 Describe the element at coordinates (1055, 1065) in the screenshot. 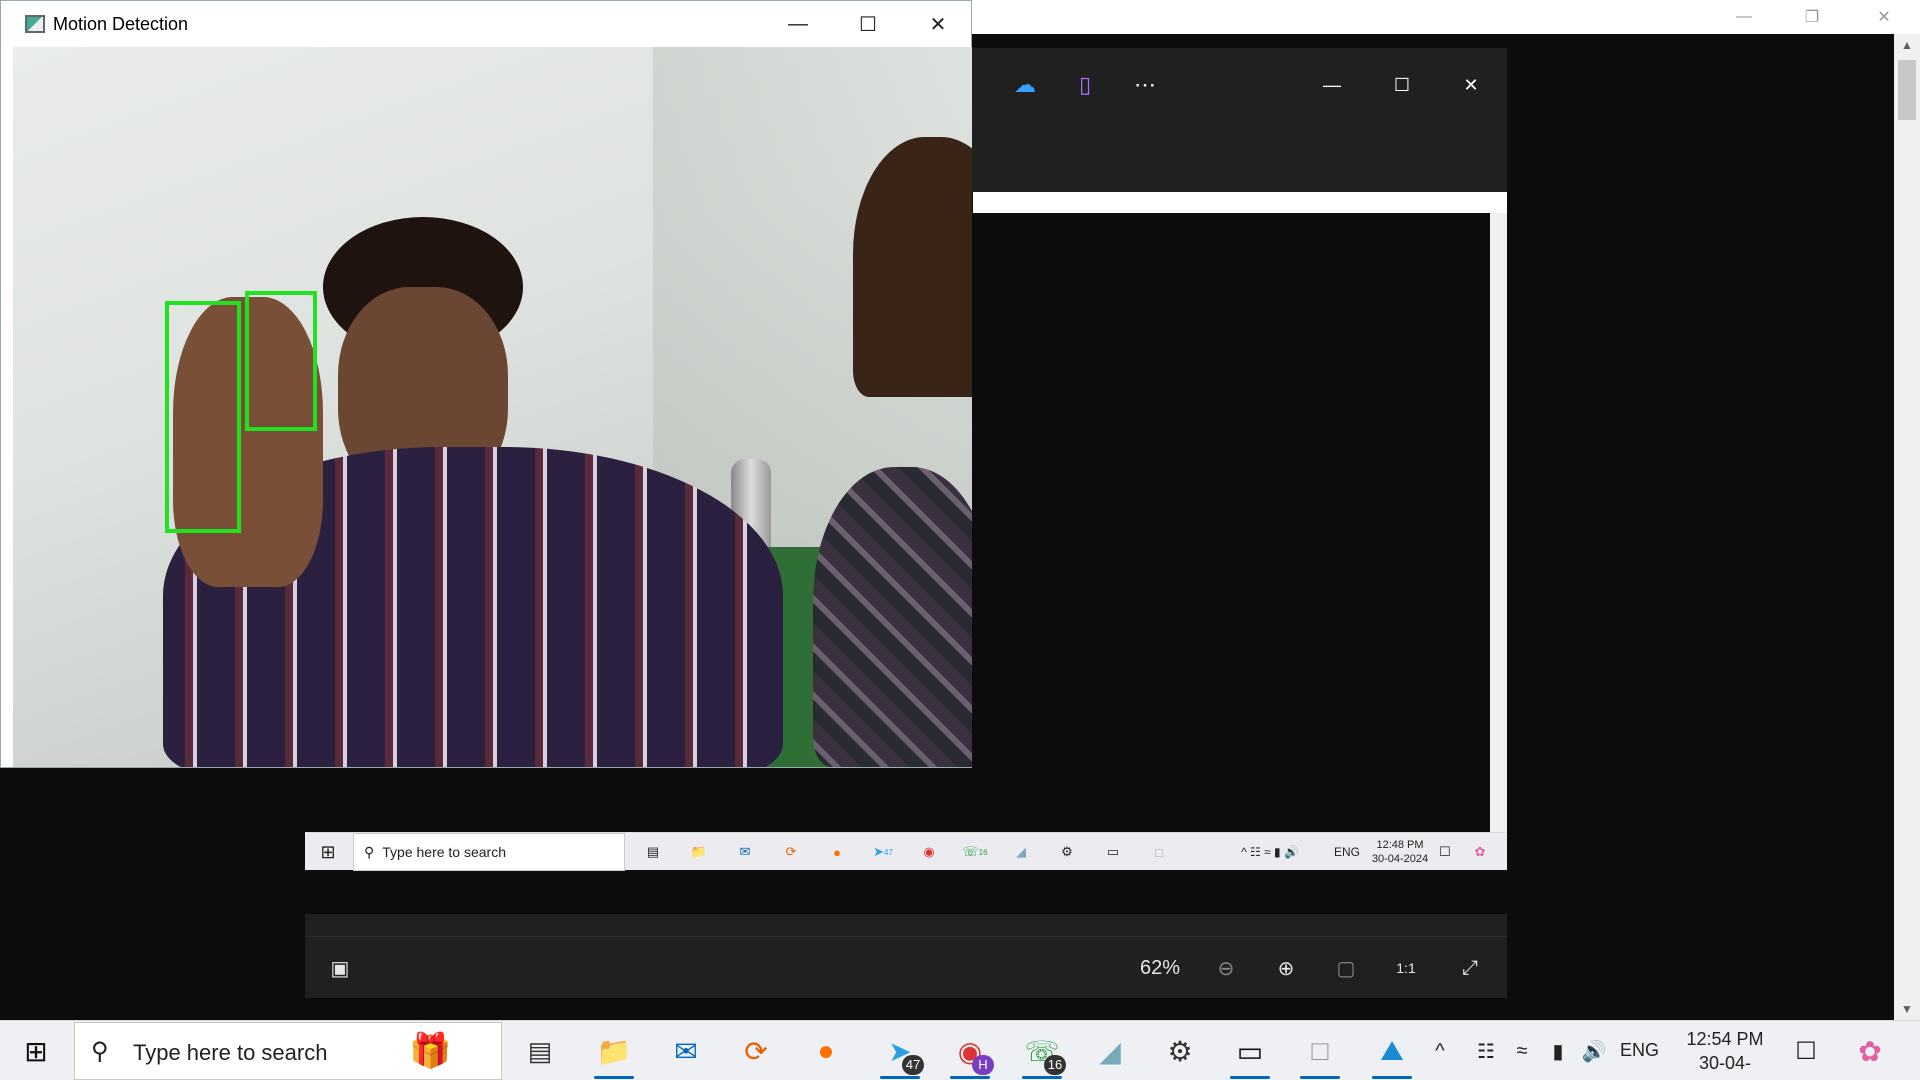

I see `whatsapp-badge: 16` at that location.